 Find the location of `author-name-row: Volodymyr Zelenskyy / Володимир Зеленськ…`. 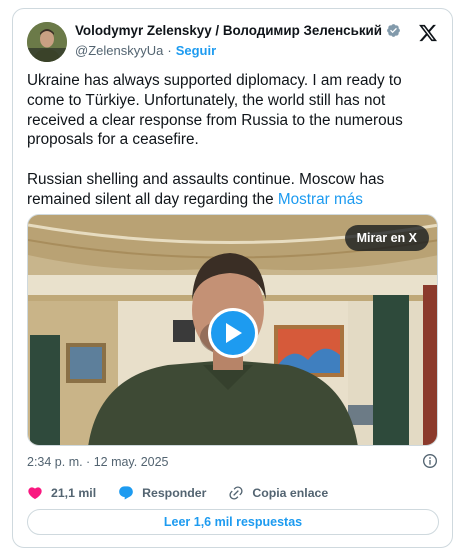

author-name-row: Volodymyr Zelenskyy / Володимир Зеленськ… is located at coordinates (238, 30).